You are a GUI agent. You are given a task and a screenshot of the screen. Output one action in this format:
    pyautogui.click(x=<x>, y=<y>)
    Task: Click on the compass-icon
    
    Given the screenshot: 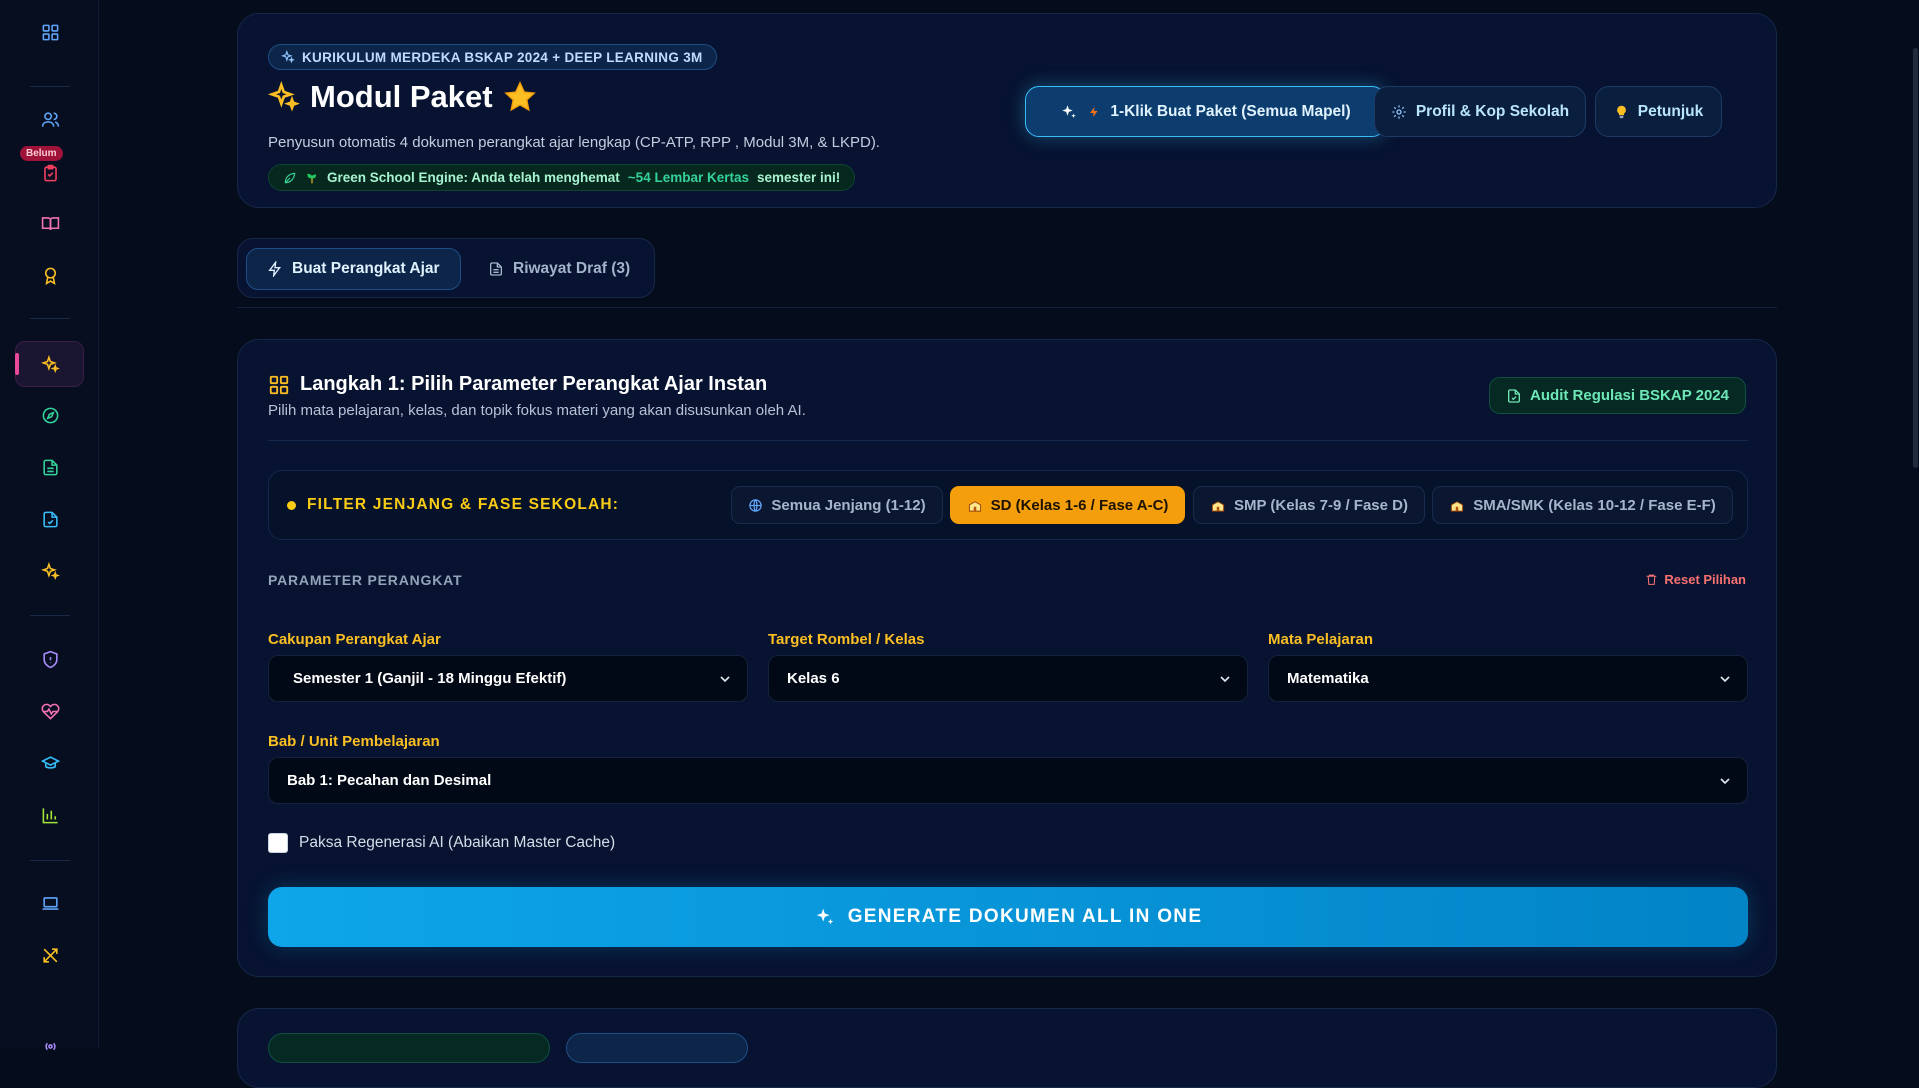 What is the action you would take?
    pyautogui.click(x=50, y=415)
    